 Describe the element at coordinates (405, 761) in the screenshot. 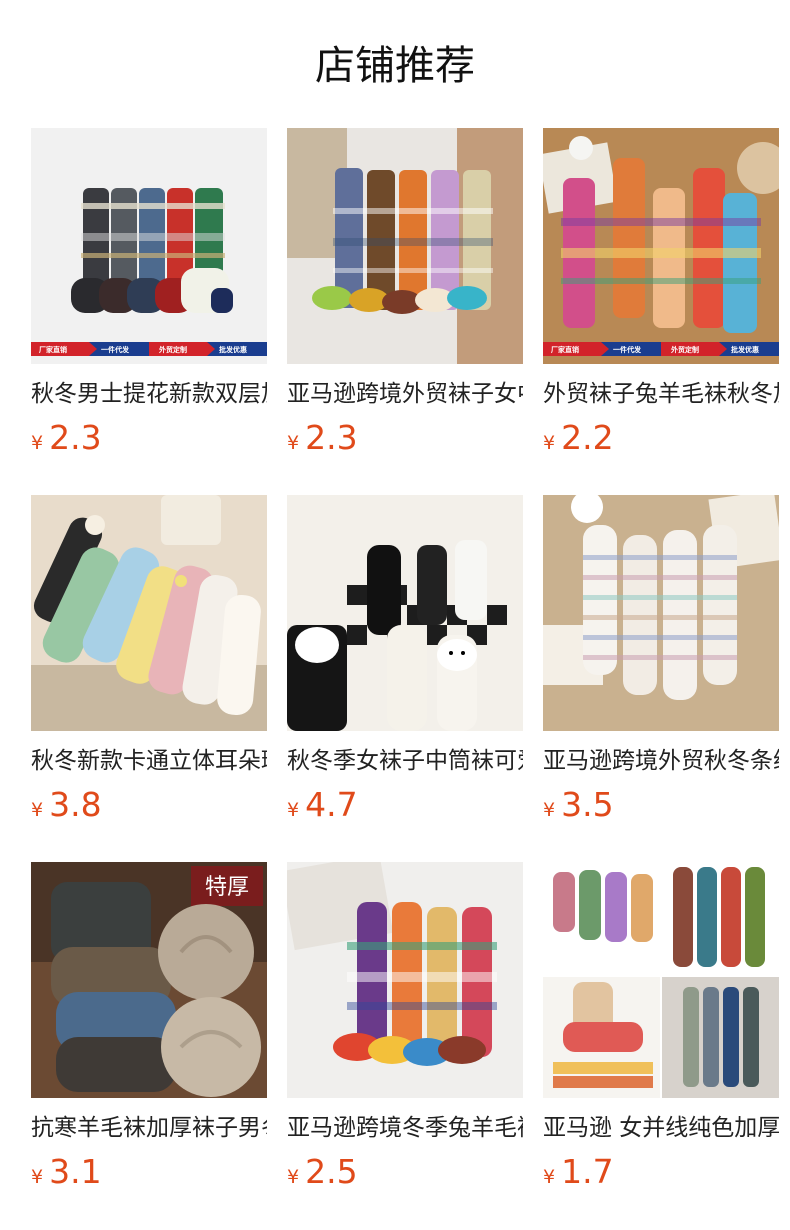

I see `product-name: 秋冬季女袜子中筒袜可爱卡通` at that location.